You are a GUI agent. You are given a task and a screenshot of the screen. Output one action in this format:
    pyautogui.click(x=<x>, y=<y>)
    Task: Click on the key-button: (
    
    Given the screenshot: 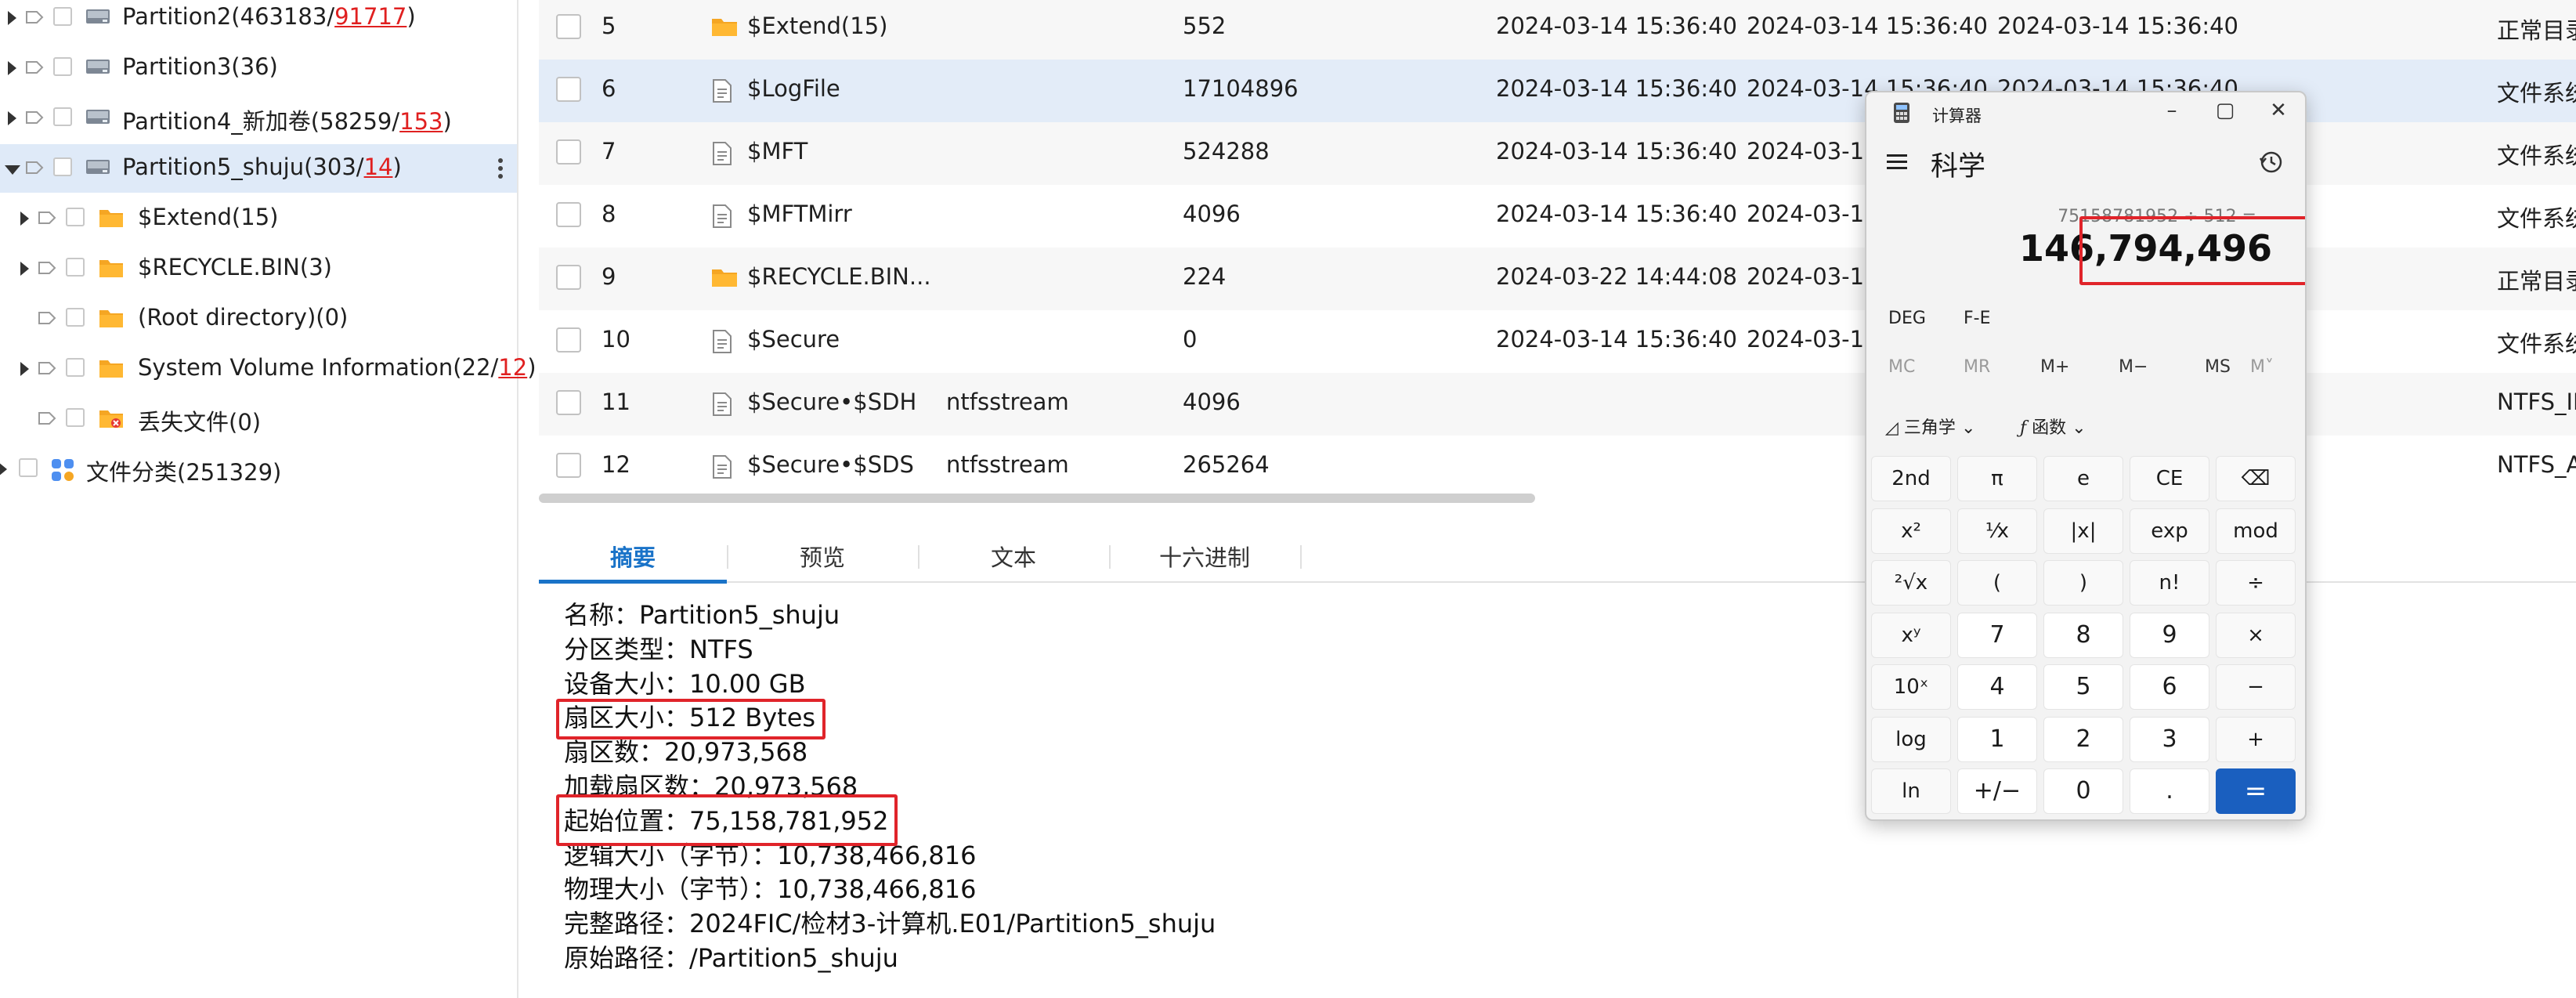 What is the action you would take?
    pyautogui.click(x=1997, y=583)
    